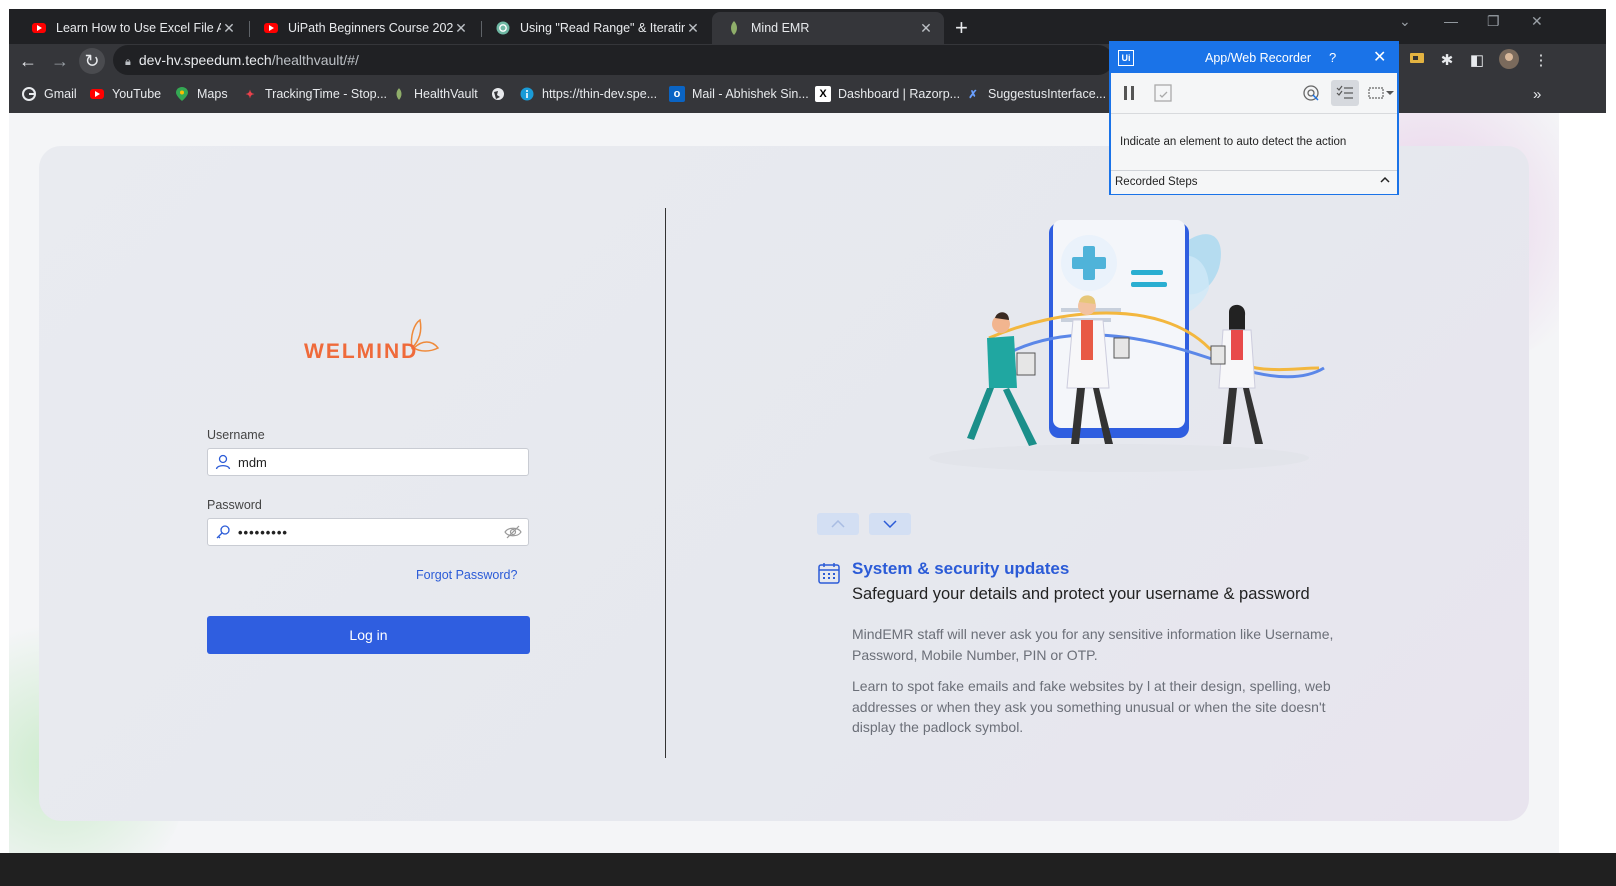 The image size is (1616, 886). Describe the element at coordinates (1129, 93) in the screenshot. I see `pause-button` at that location.